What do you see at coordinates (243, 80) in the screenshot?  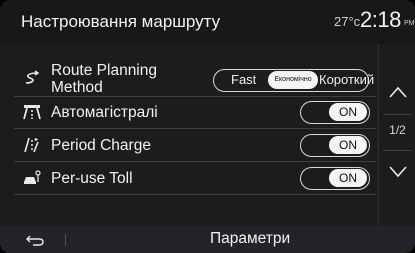 I see `route-option-fast: Fast` at bounding box center [243, 80].